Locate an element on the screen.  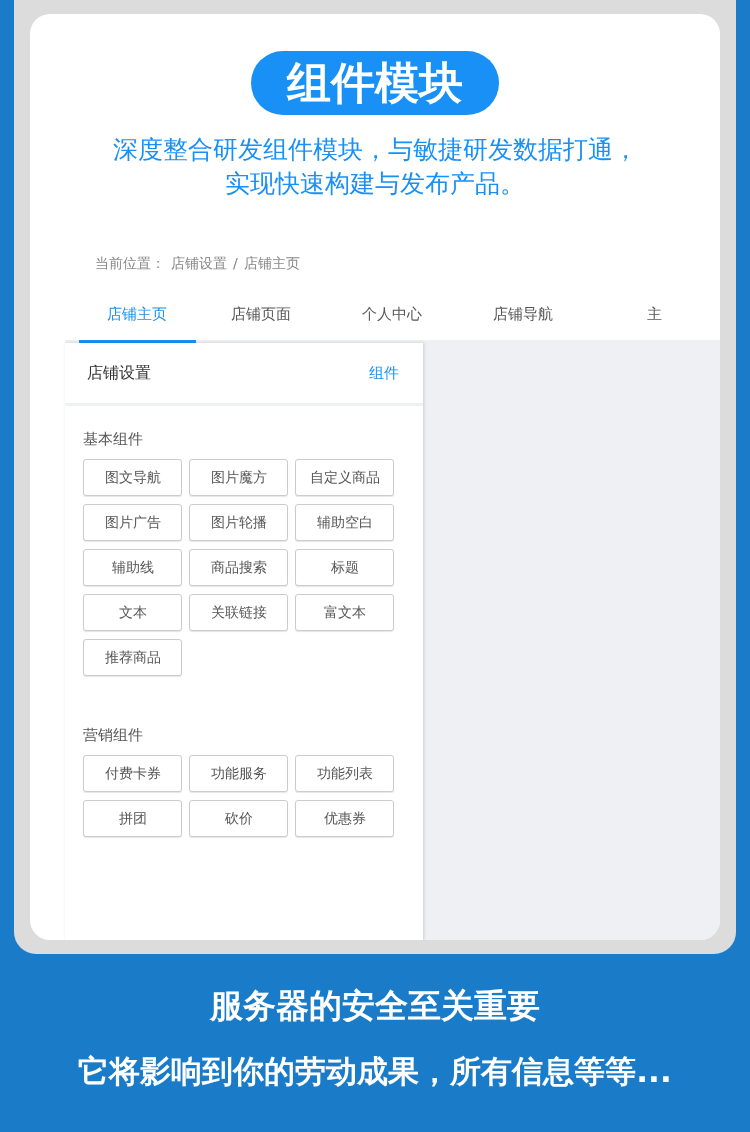
component-button: 优惠券 is located at coordinates (344, 818).